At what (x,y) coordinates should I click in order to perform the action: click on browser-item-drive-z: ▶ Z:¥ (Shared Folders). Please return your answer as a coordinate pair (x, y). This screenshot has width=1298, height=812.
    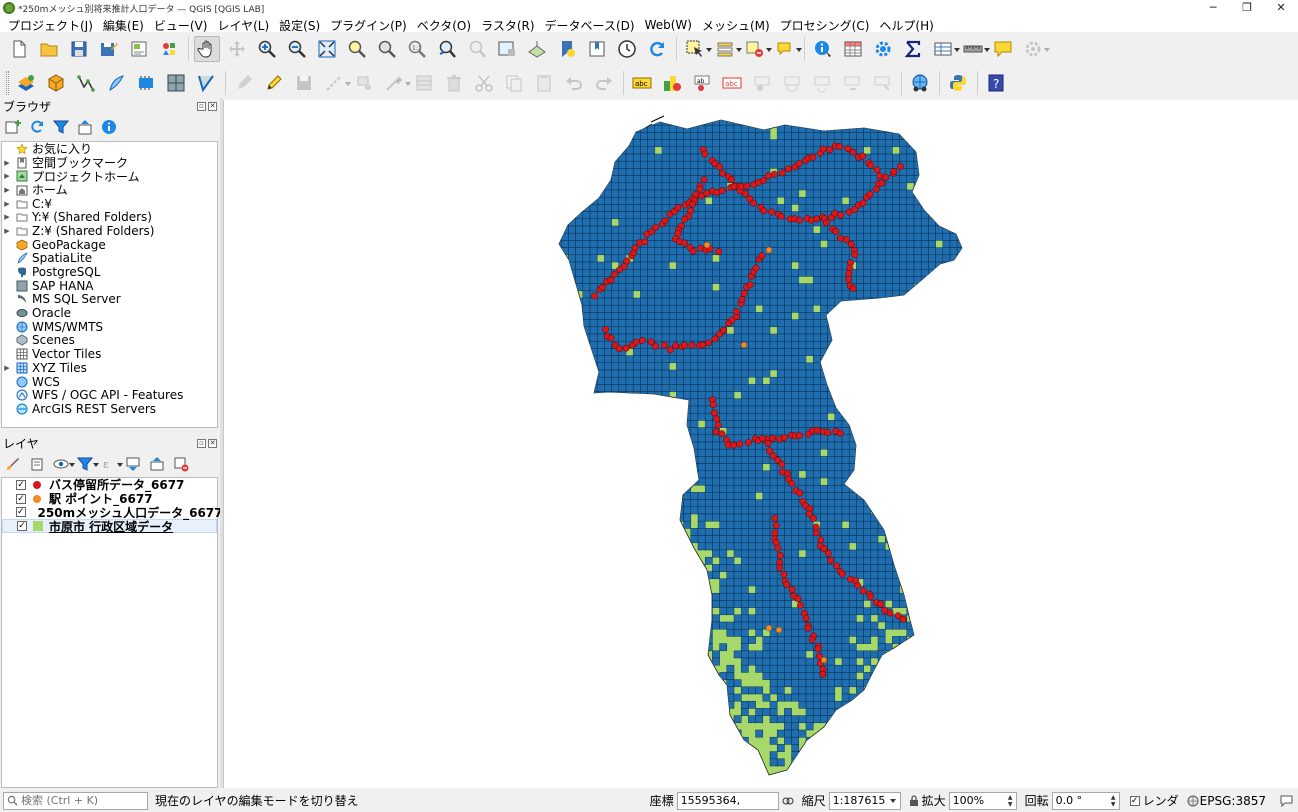
    Looking at the image, I should click on (109, 231).